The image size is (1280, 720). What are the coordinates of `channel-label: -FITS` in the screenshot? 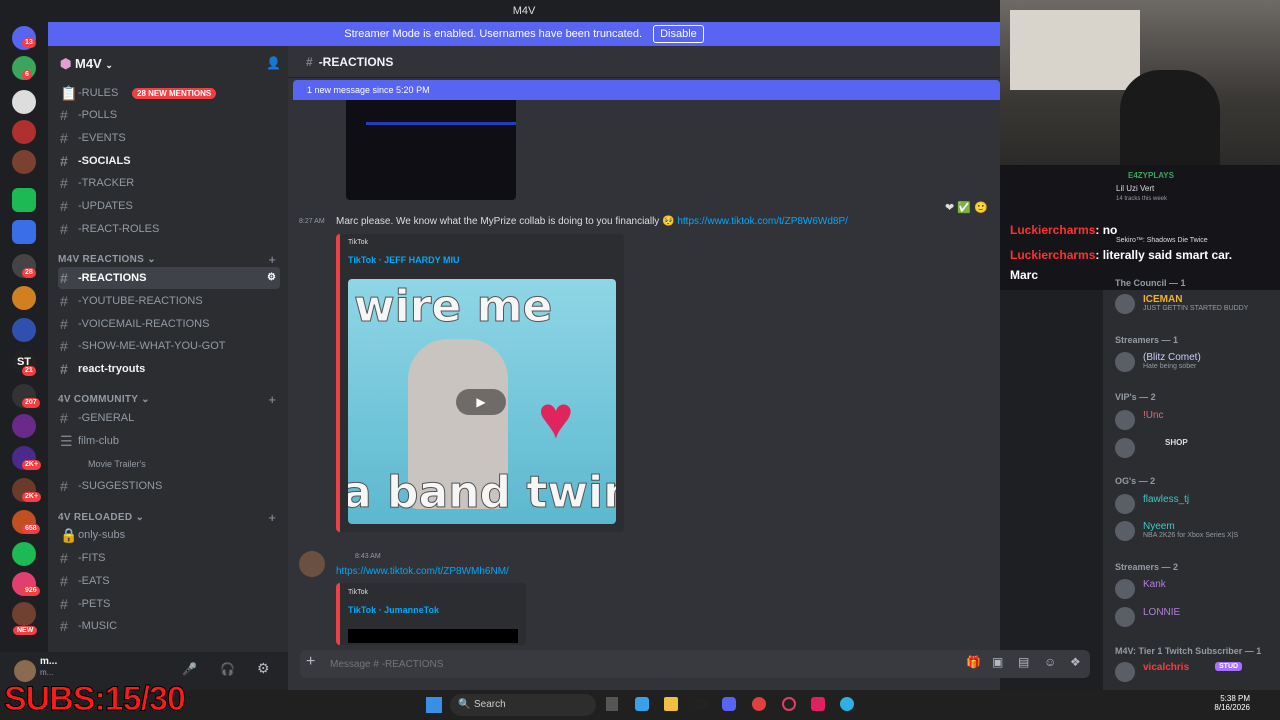 It's located at (92, 558).